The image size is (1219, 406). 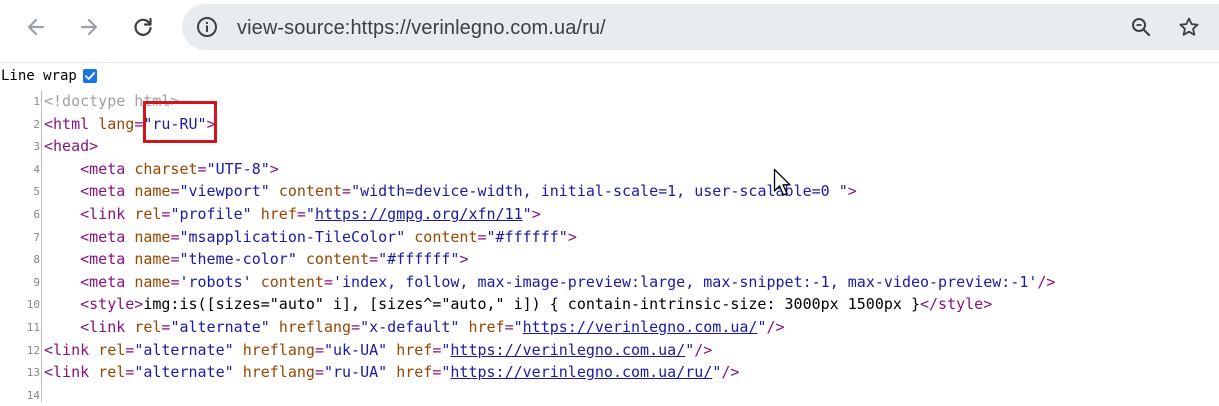 I want to click on source-link: https://gmpg.org/xfn/11, so click(x=419, y=214).